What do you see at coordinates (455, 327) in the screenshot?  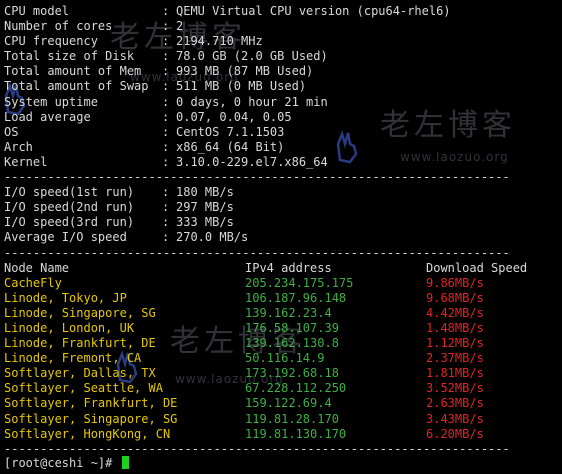 I see `node-speed: 1.48MB/s` at bounding box center [455, 327].